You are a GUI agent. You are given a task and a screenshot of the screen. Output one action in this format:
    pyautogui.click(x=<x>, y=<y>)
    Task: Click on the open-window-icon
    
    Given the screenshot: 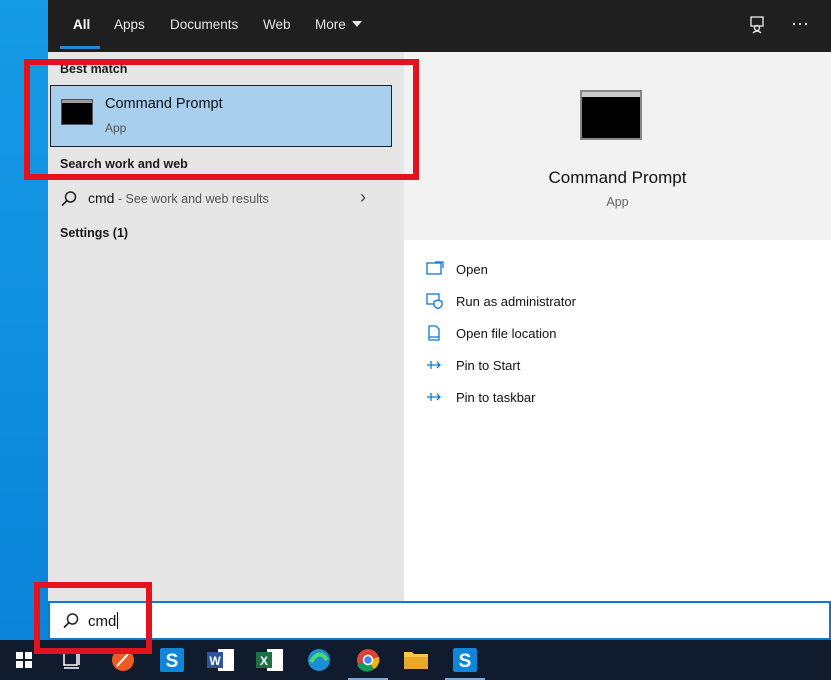 What is the action you would take?
    pyautogui.click(x=435, y=268)
    